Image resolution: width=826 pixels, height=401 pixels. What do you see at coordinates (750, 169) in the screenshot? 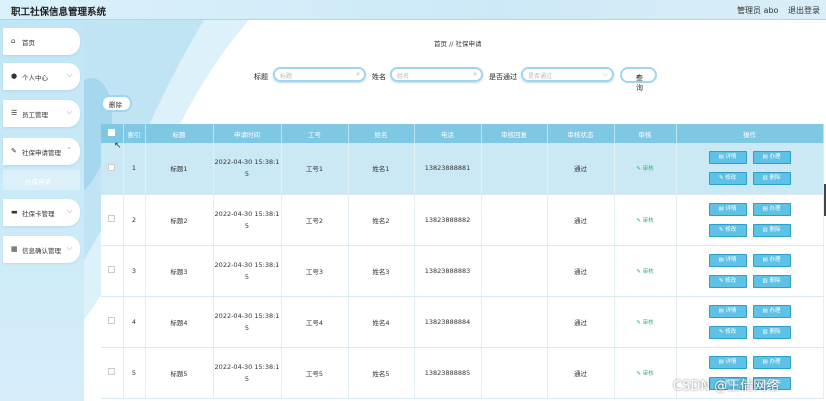
I see `cell-ops: ▤ 详情 ▤ 办理 ✎ 修改 ▥ 删除` at bounding box center [750, 169].